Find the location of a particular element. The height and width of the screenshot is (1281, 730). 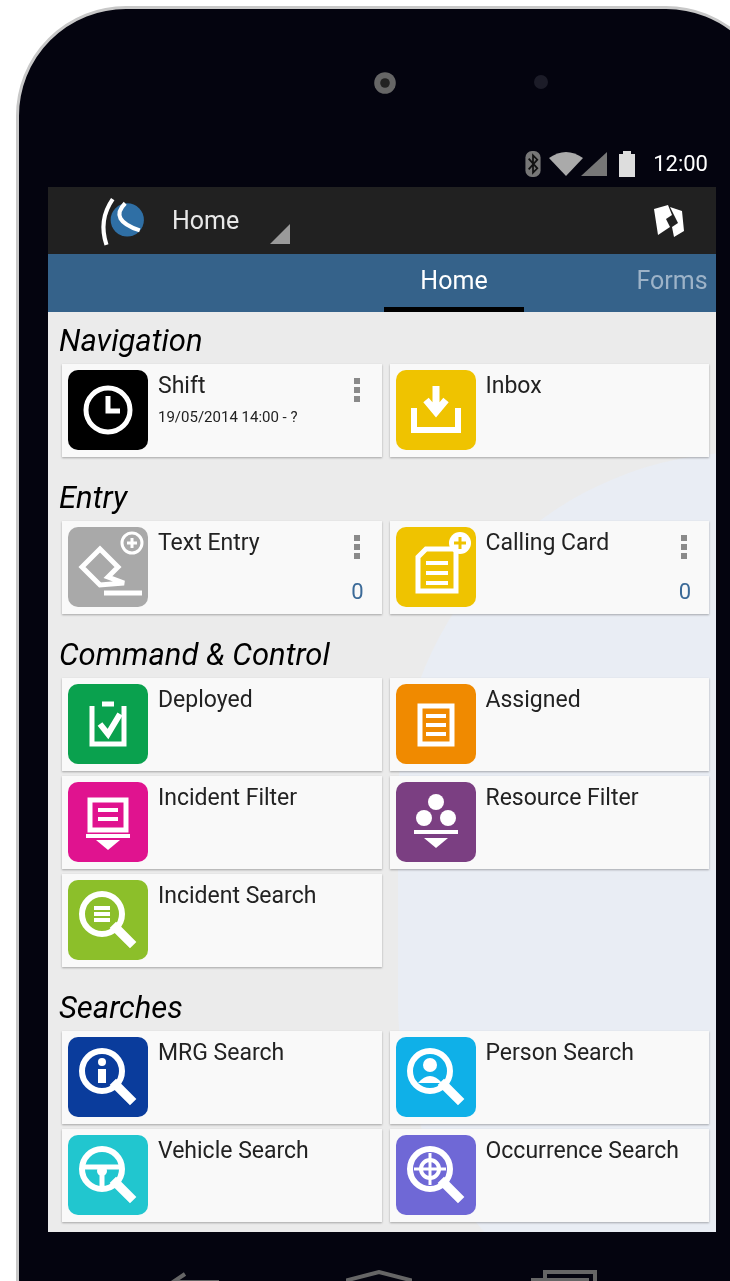

tile-card: Shift 19/05/2014 14:00 - ? is located at coordinates (222, 410).